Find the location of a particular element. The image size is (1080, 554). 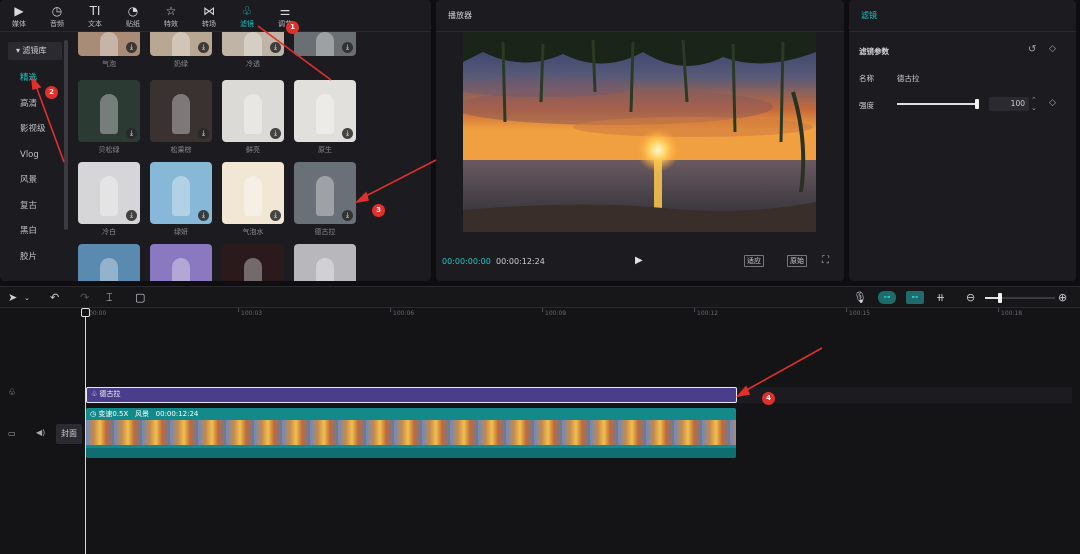

annotation-marker-1: 1 is located at coordinates (292, 27).